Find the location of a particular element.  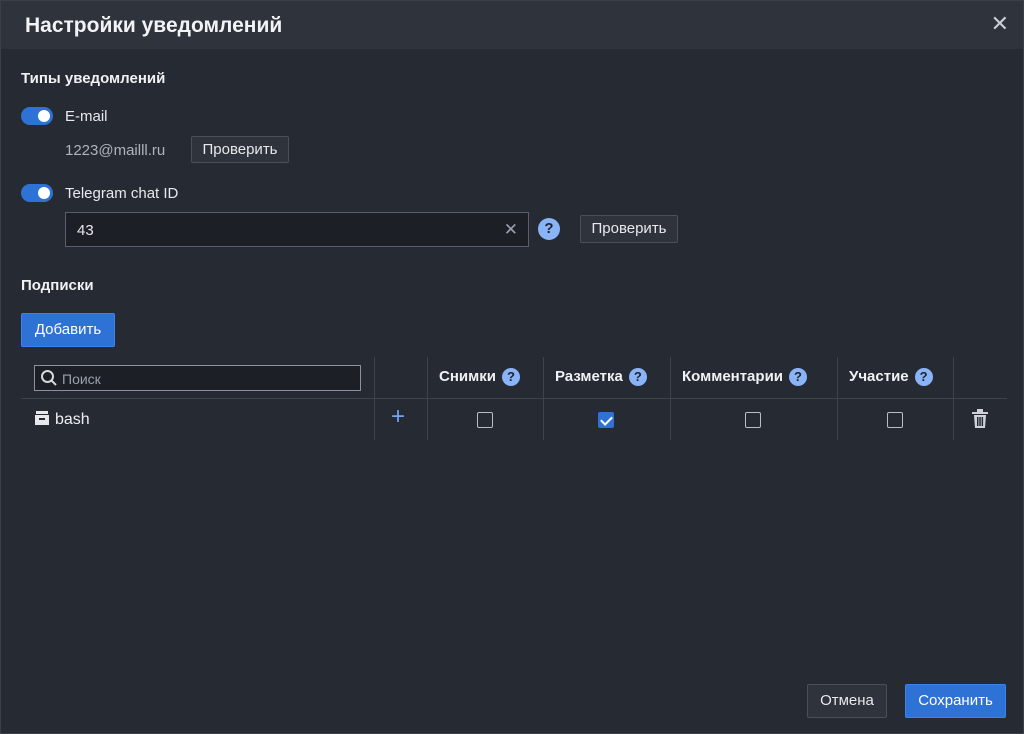

telegram-check-button: Проверить is located at coordinates (629, 229).